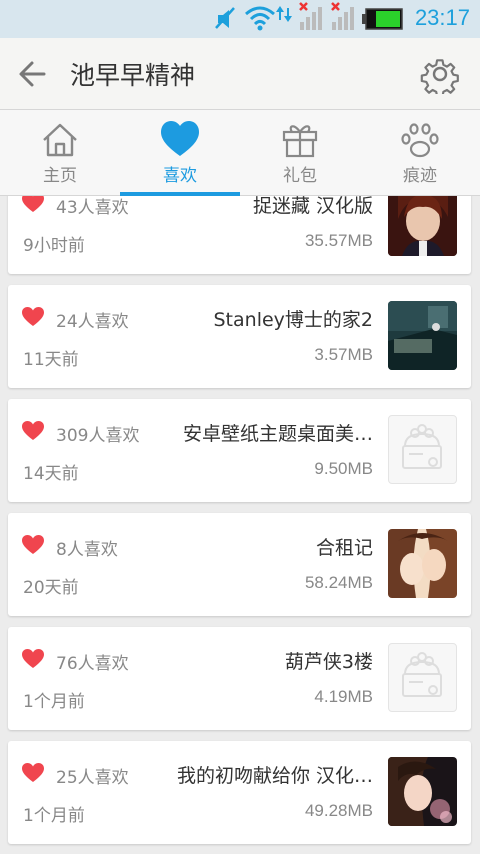 The height and width of the screenshot is (854, 480). I want to click on tab-label: 礼包, so click(300, 176).